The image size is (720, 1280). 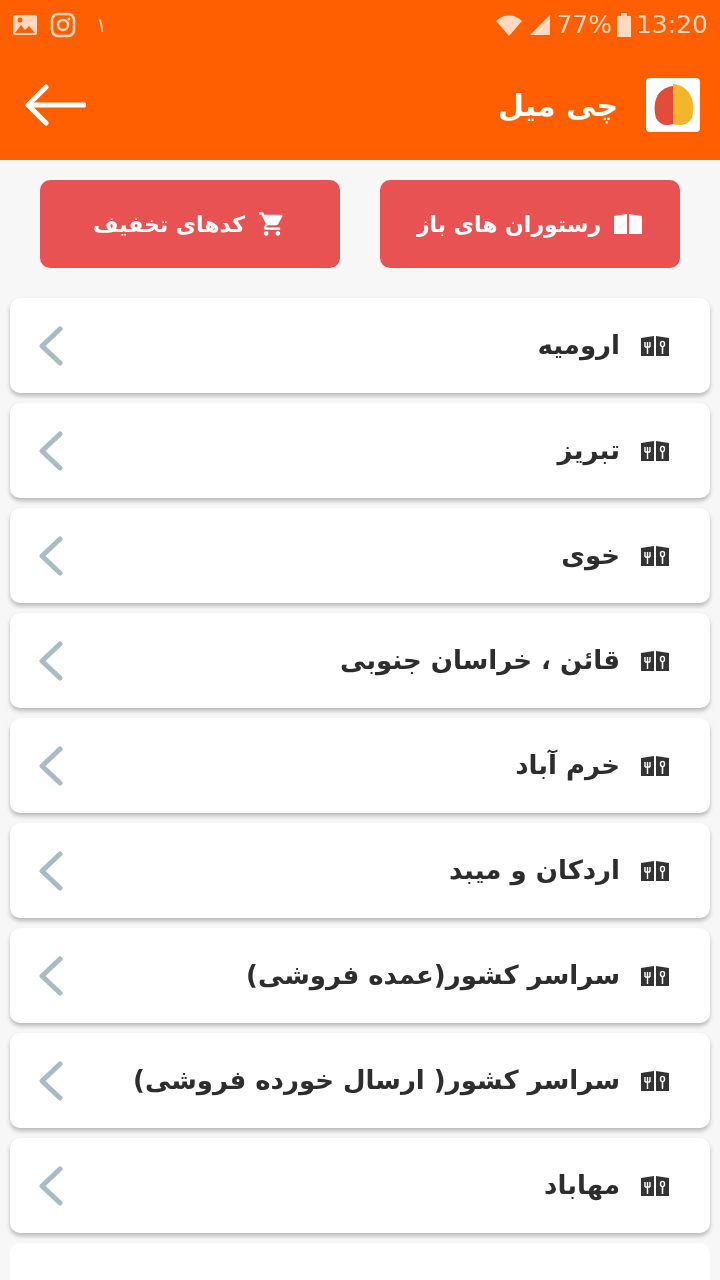 What do you see at coordinates (673, 105) in the screenshot?
I see `app-logo` at bounding box center [673, 105].